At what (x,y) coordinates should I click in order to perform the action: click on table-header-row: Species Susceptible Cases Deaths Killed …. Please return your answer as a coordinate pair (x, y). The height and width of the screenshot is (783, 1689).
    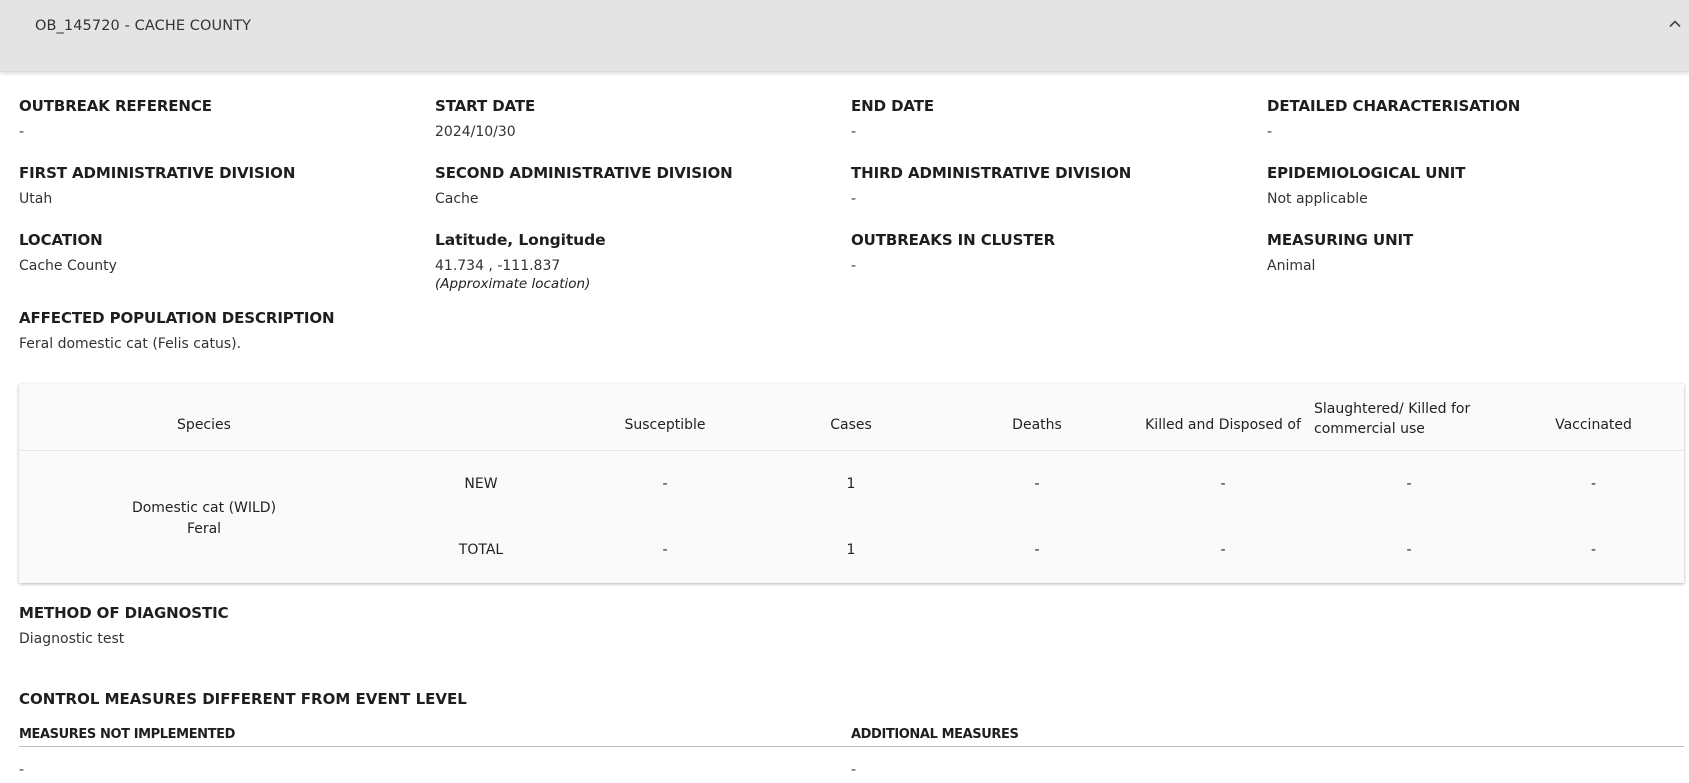
    Looking at the image, I should click on (851, 417).